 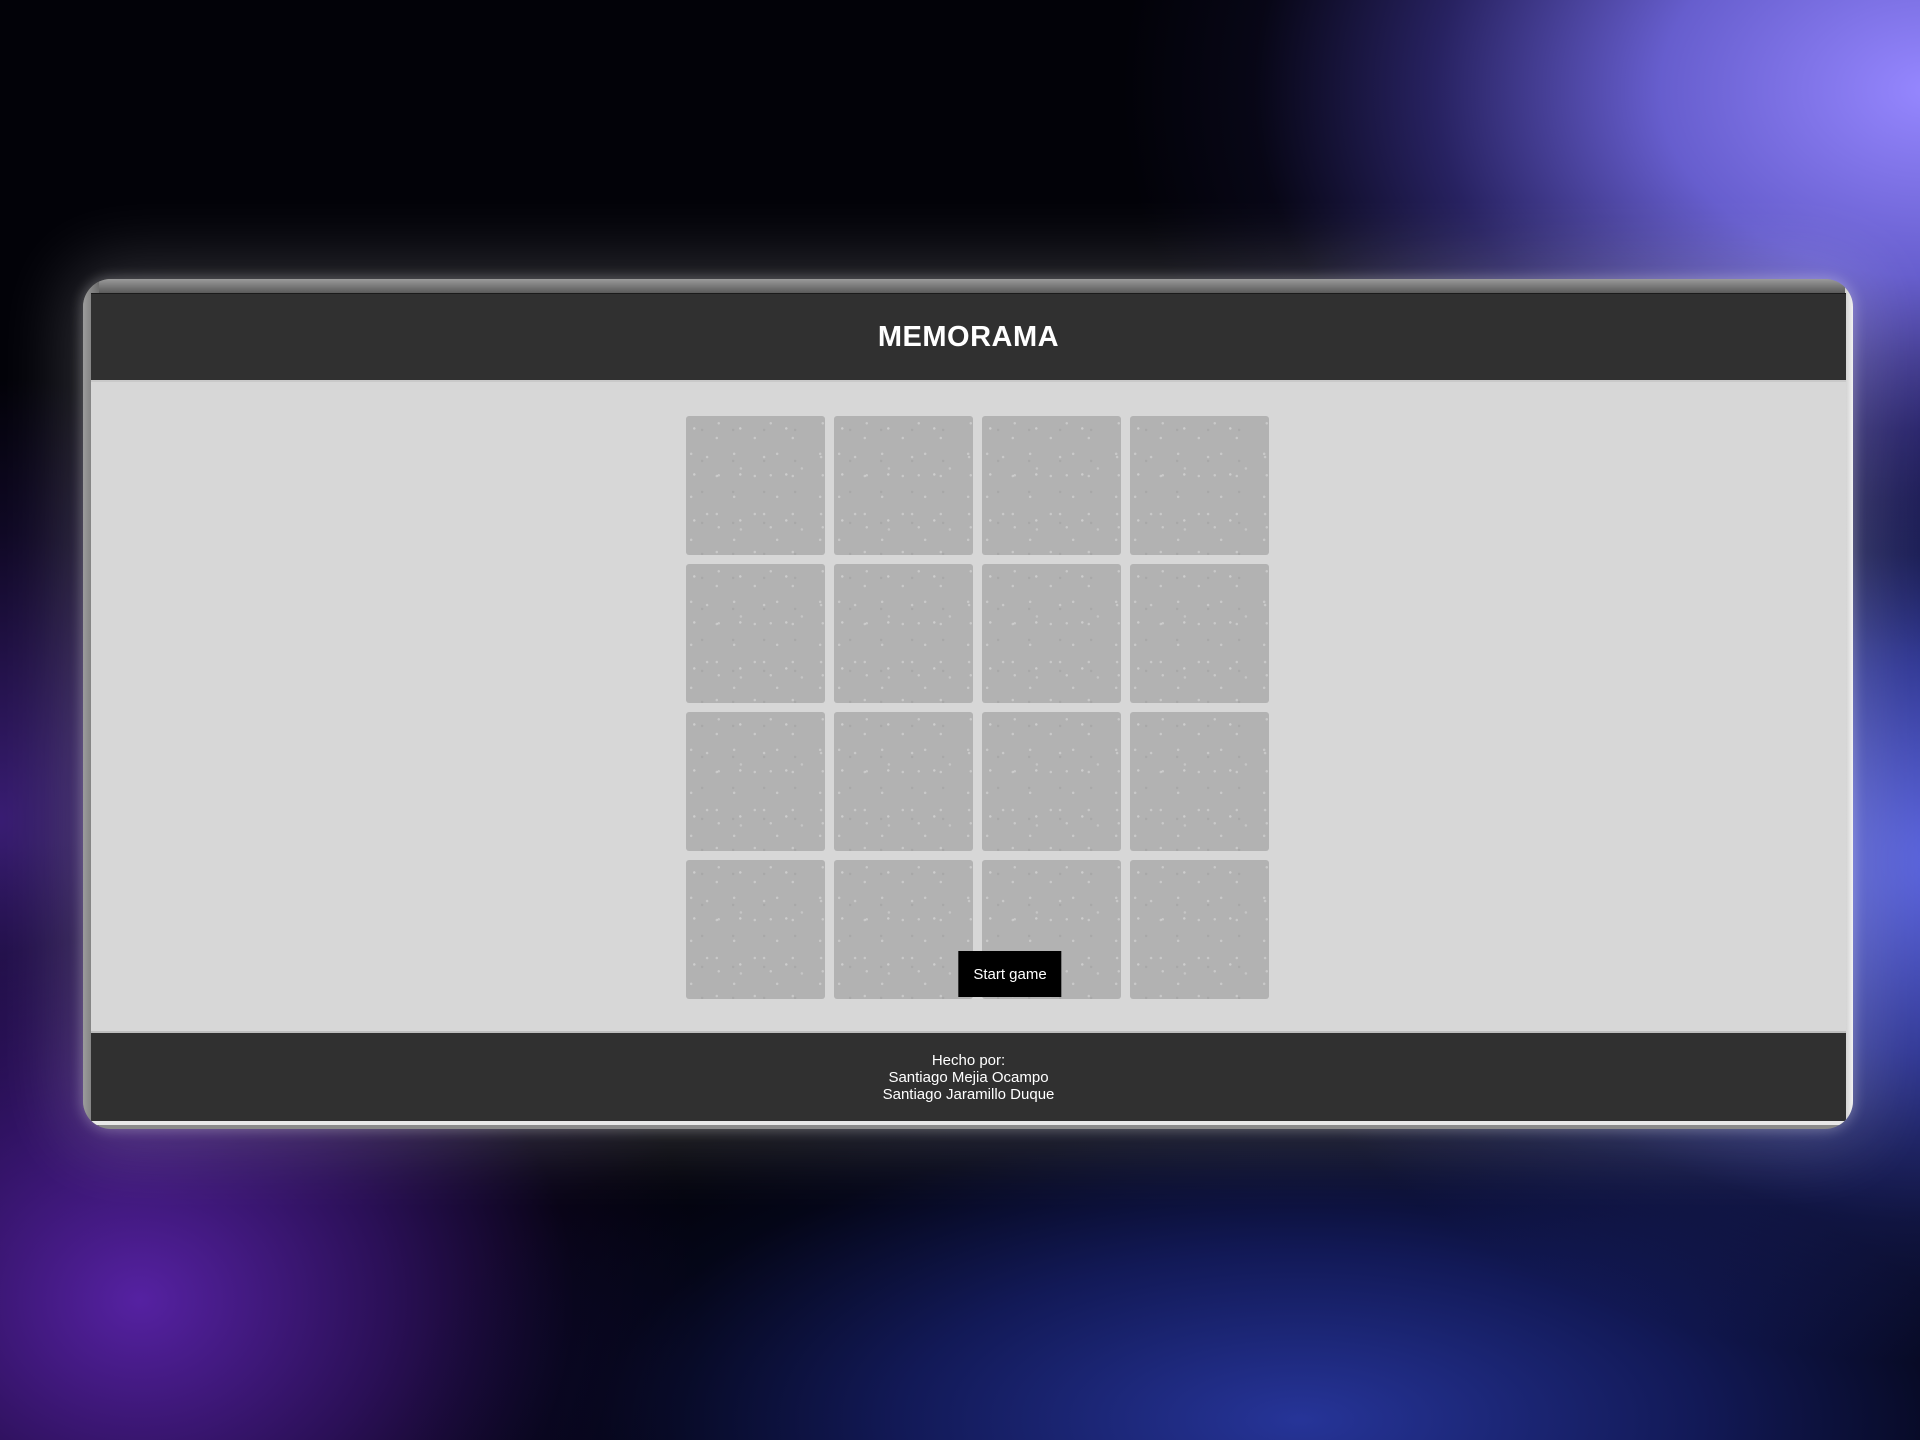 I want to click on card-board, so click(x=978, y=707).